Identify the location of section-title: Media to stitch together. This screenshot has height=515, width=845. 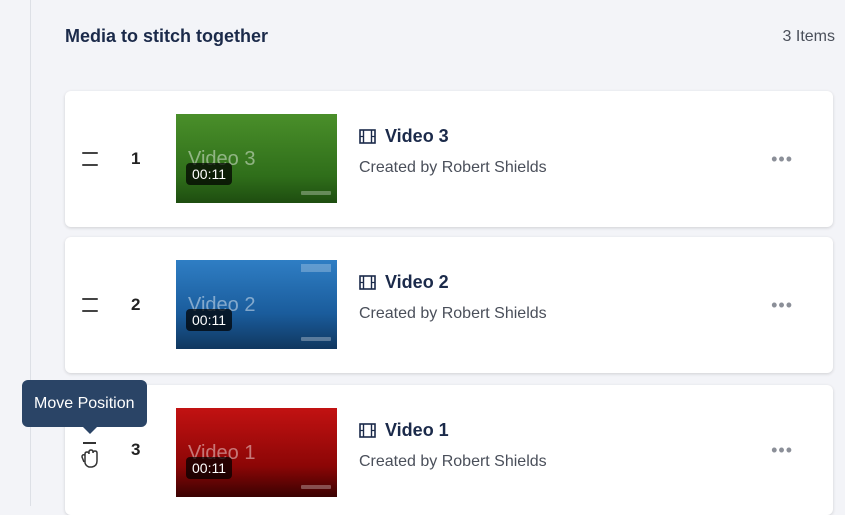
(167, 36).